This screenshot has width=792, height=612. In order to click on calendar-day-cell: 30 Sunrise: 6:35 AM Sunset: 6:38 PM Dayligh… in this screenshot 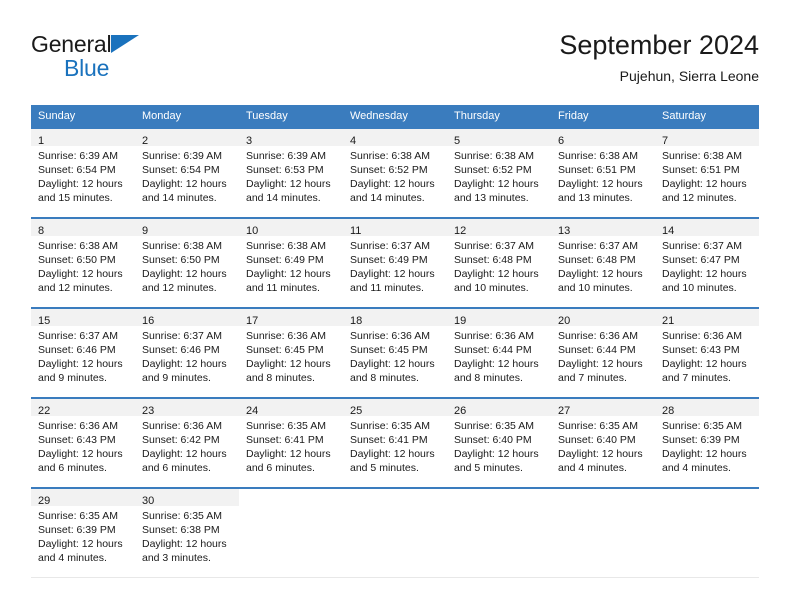, I will do `click(187, 532)`.